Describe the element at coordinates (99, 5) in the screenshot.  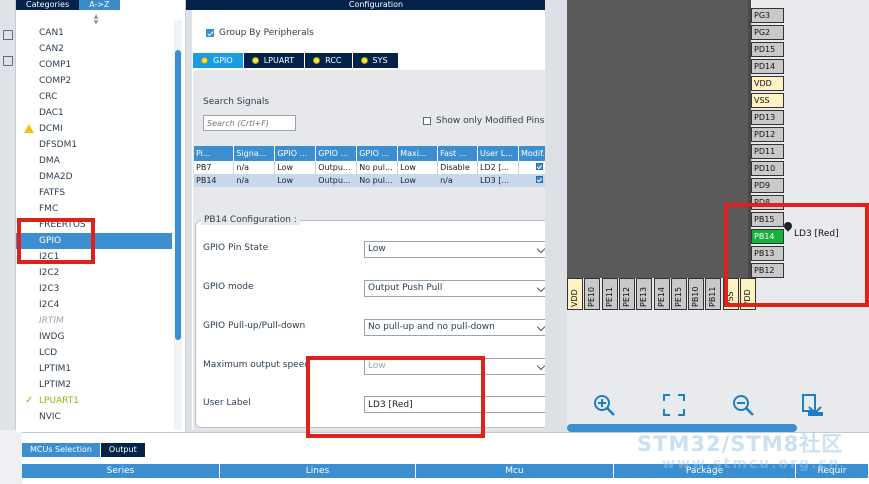
I see `tab-a-to-z: A->Z` at that location.